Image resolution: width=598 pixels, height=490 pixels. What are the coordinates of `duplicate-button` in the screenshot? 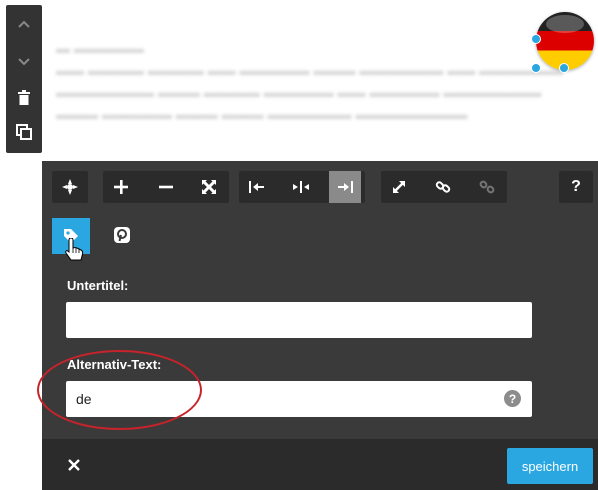 It's located at (24, 132).